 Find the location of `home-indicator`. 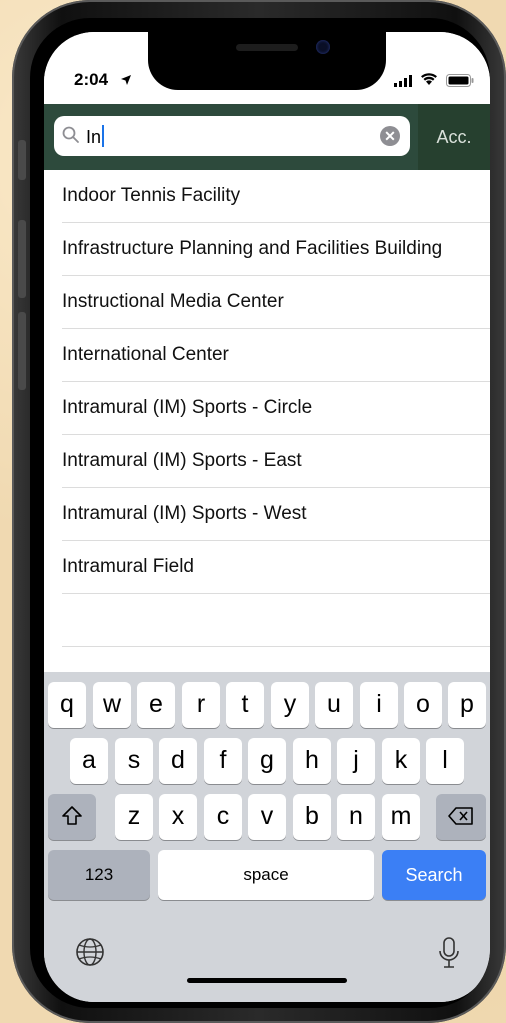

home-indicator is located at coordinates (267, 980).